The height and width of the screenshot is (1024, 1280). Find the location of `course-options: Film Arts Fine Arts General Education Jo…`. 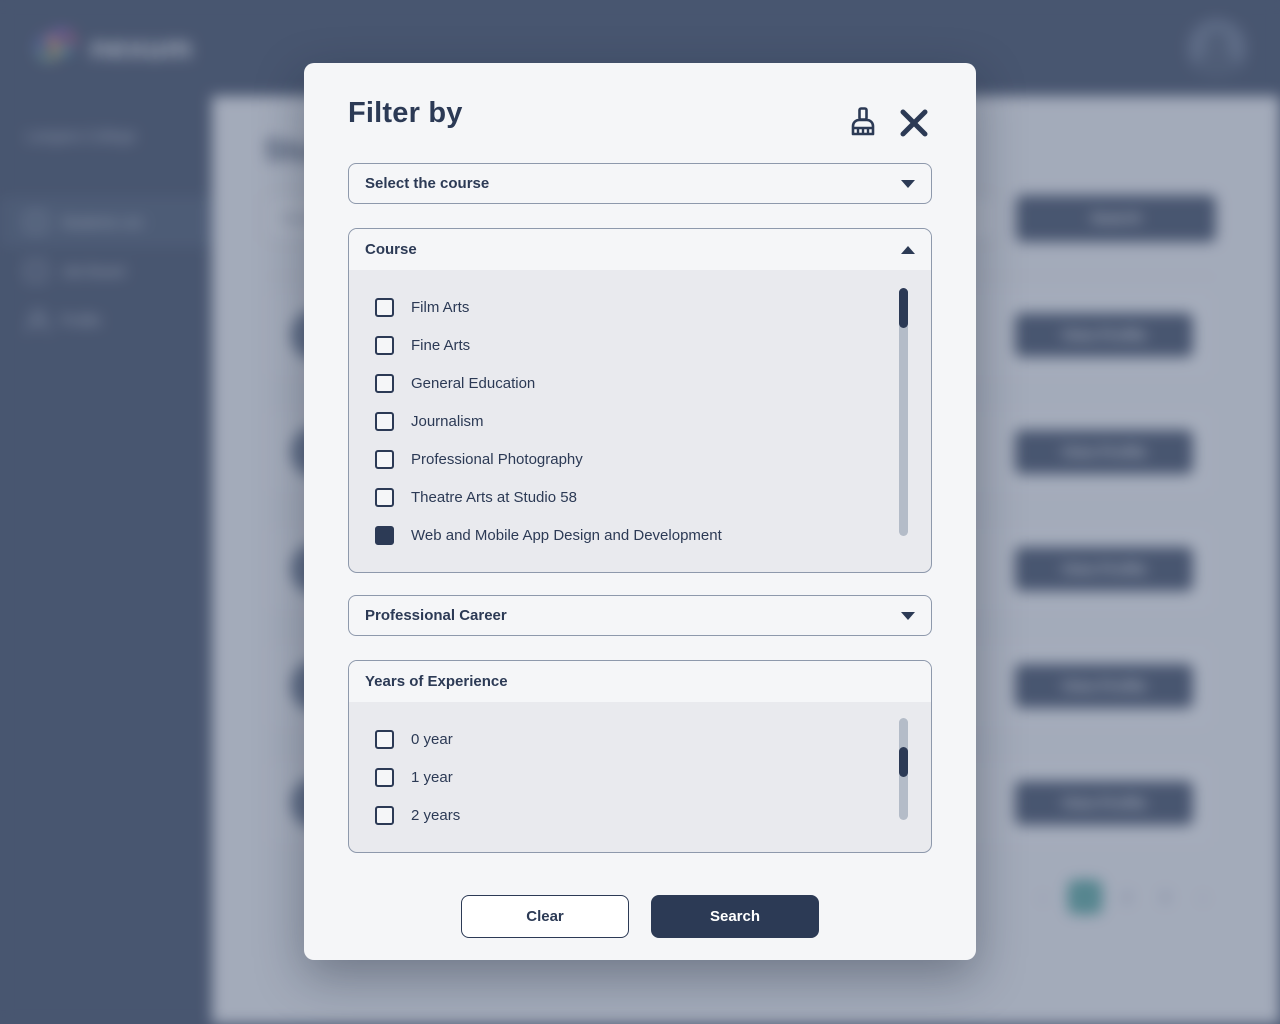

course-options: Film Arts Fine Arts General Education Jo… is located at coordinates (640, 421).